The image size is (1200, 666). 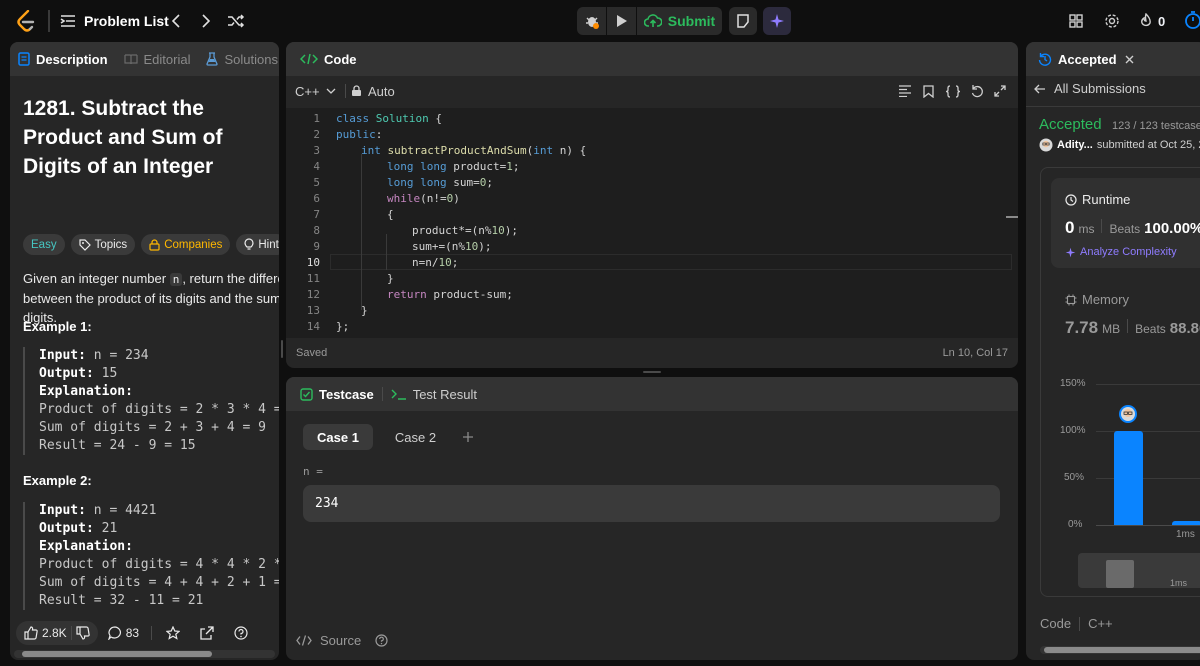 I want to click on tab-solutions: Solutions, so click(x=238, y=59).